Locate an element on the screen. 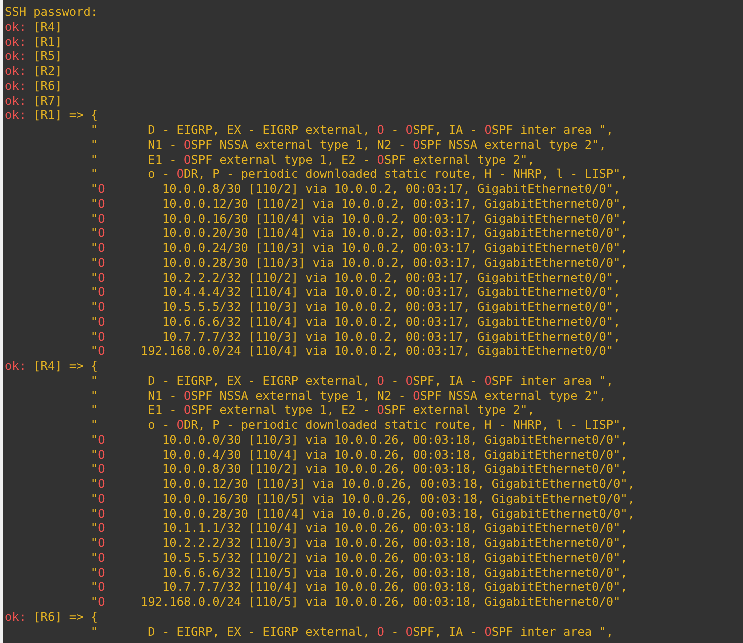  terminal-line: "O 192.168.0.0/24 [110/4] via 10.0.0.2, 00:03:17, GigabitEthernet0/0" is located at coordinates (352, 351).